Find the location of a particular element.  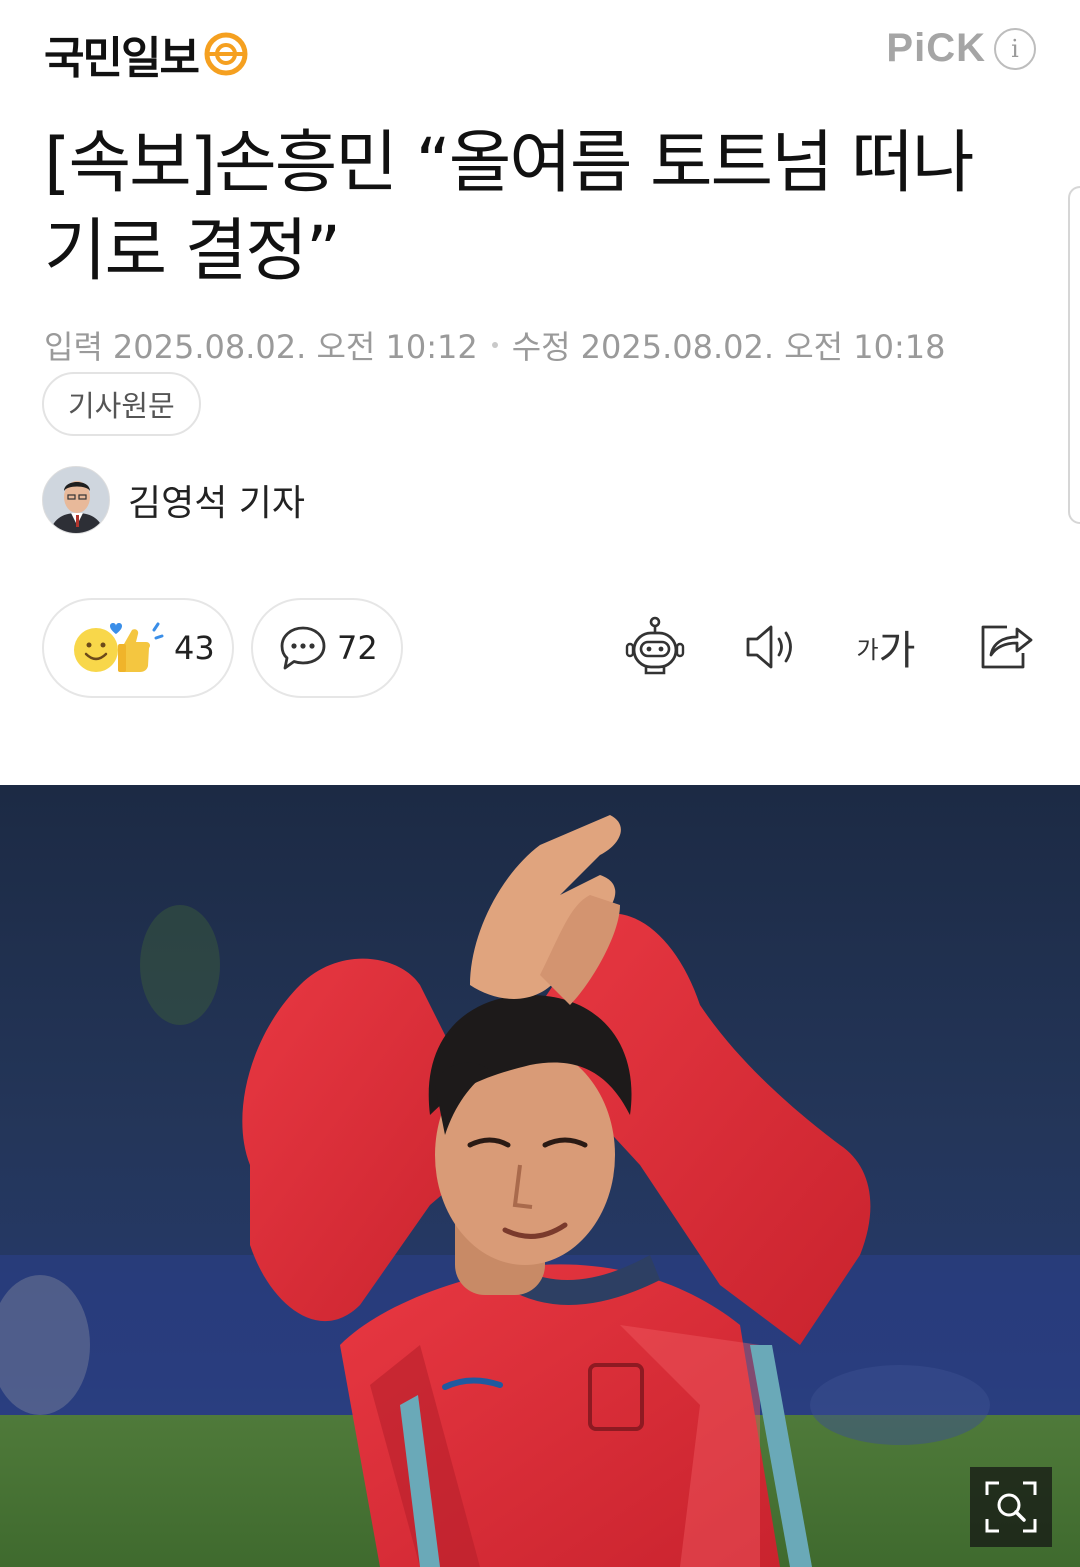

author-avatar is located at coordinates (76, 500).